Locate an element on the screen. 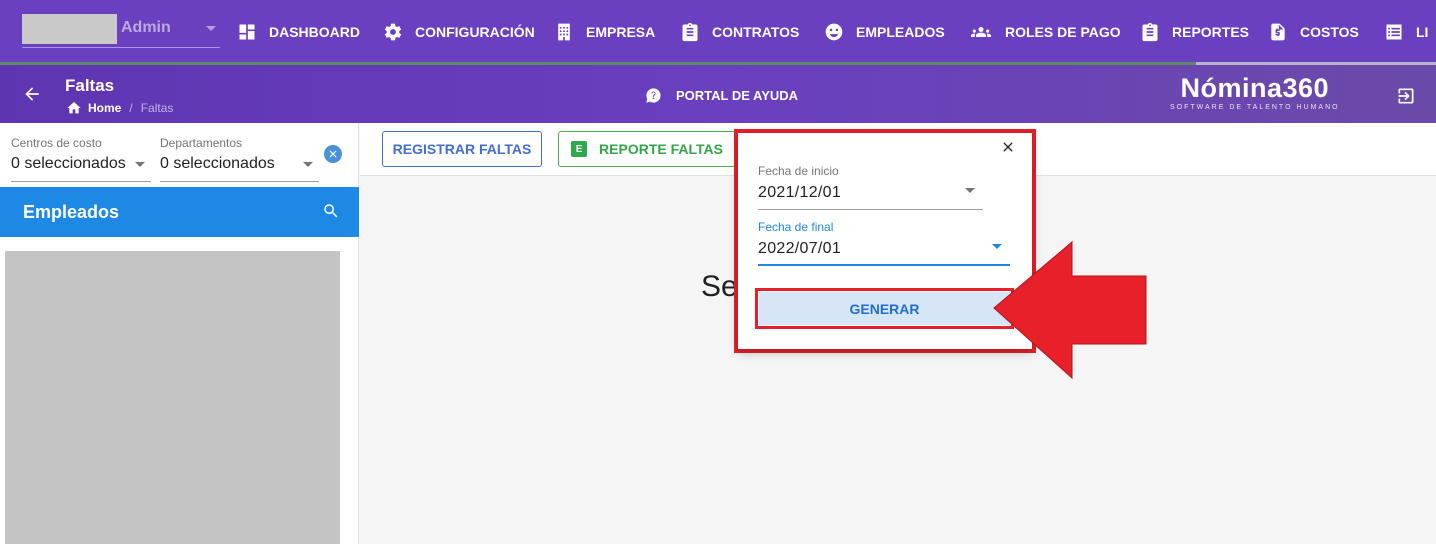 The width and height of the screenshot is (1436, 544). list-icon is located at coordinates (1394, 32).